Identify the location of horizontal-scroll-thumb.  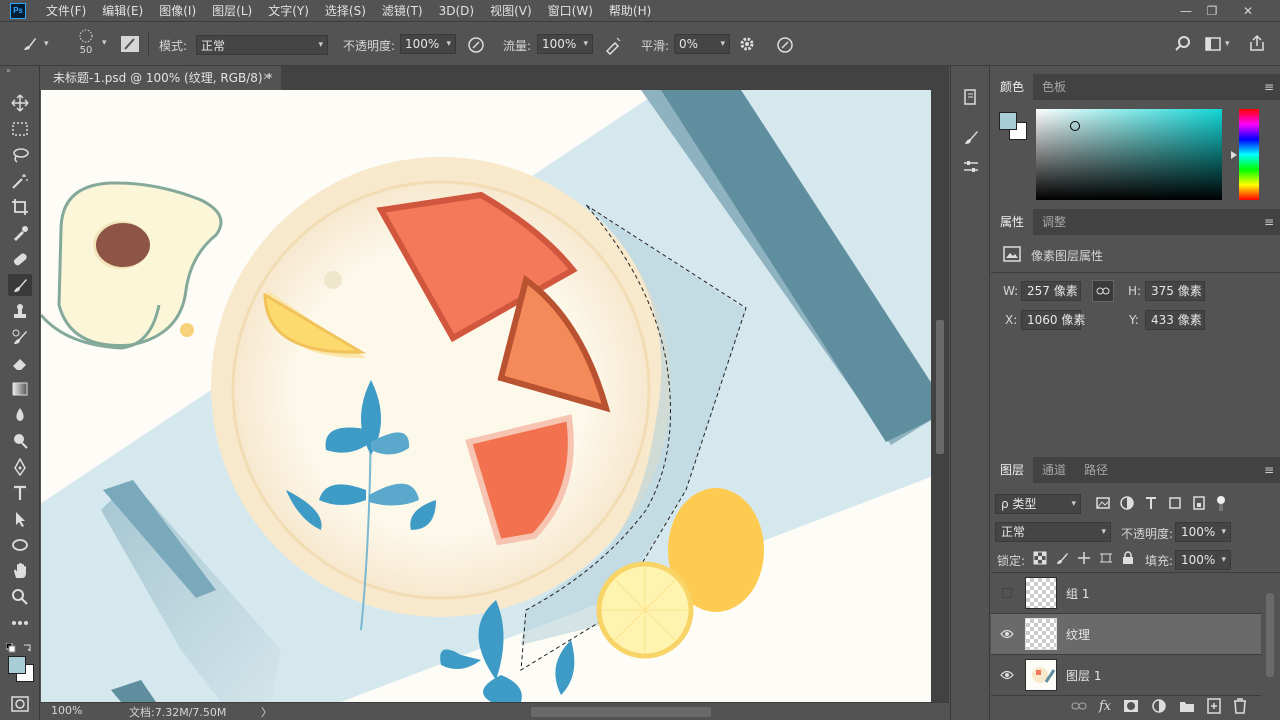
(621, 712).